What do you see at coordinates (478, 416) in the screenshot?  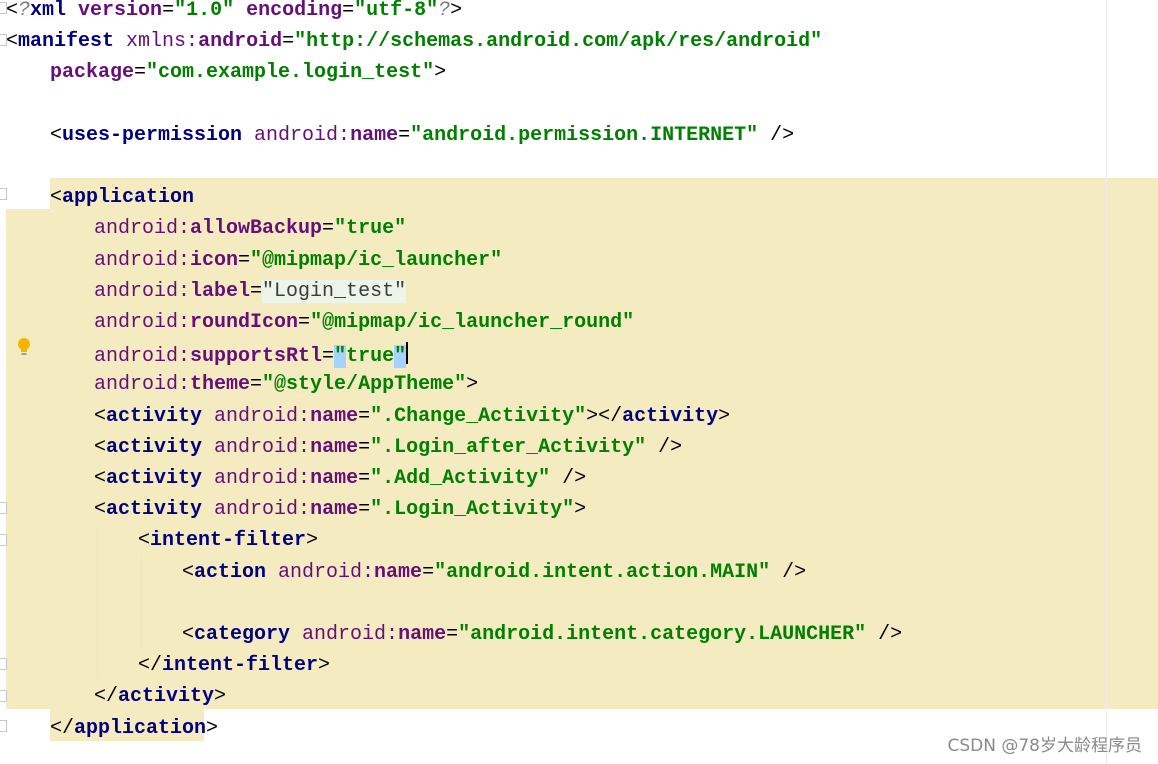 I see `code-token: ".Change_Activity"` at bounding box center [478, 416].